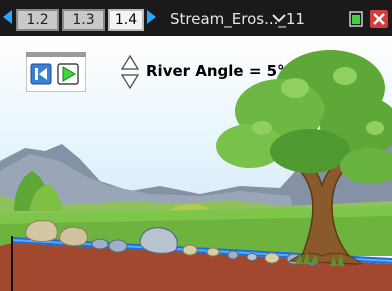  What do you see at coordinates (379, 19) in the screenshot?
I see `close-icon` at bounding box center [379, 19].